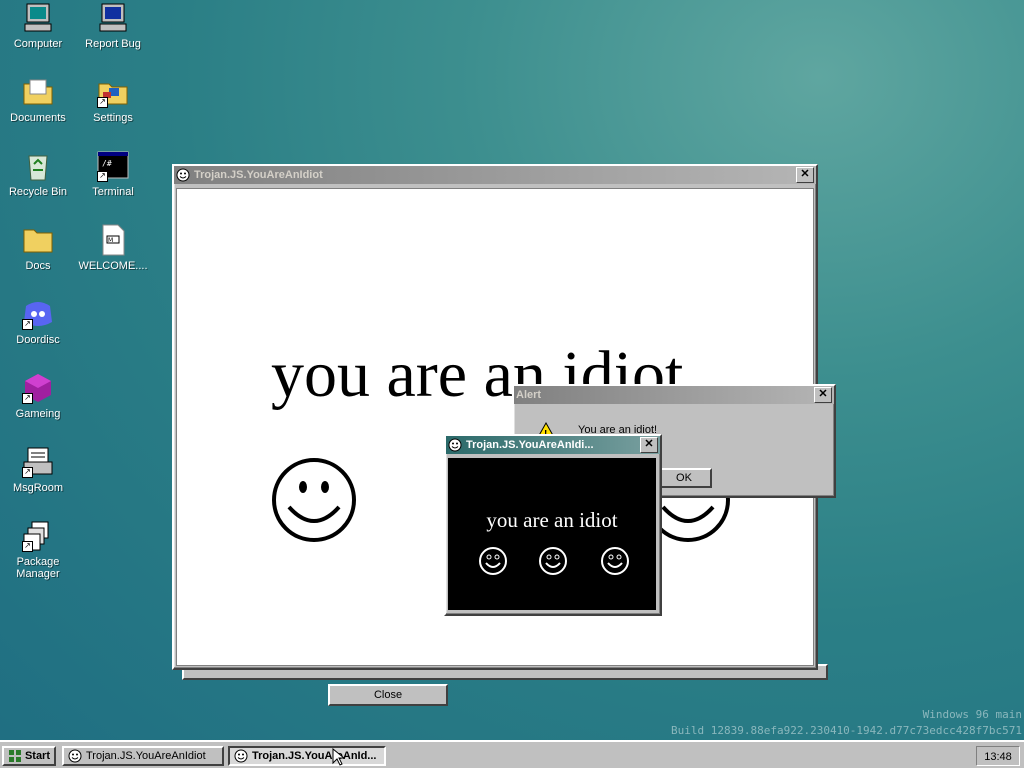 The width and height of the screenshot is (1024, 768). I want to click on terminal-icon: /# ↗, so click(113, 166).